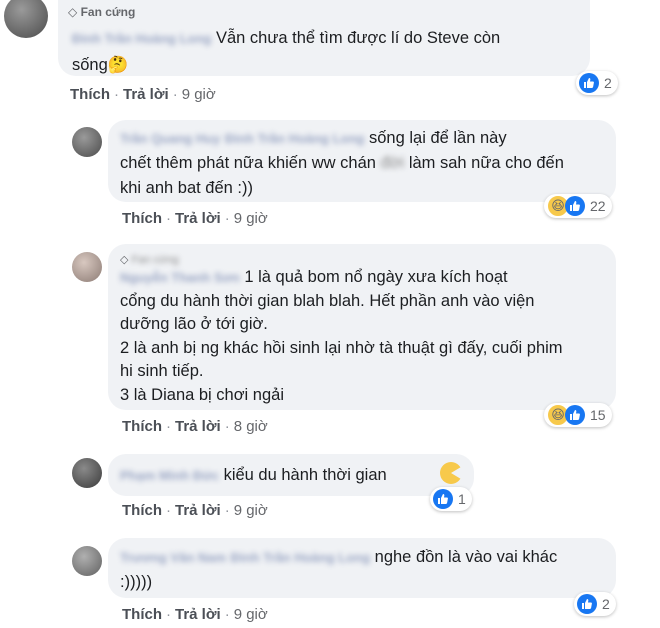  What do you see at coordinates (169, 475) in the screenshot?
I see `commenter-name: Phạm Minh Đức` at bounding box center [169, 475].